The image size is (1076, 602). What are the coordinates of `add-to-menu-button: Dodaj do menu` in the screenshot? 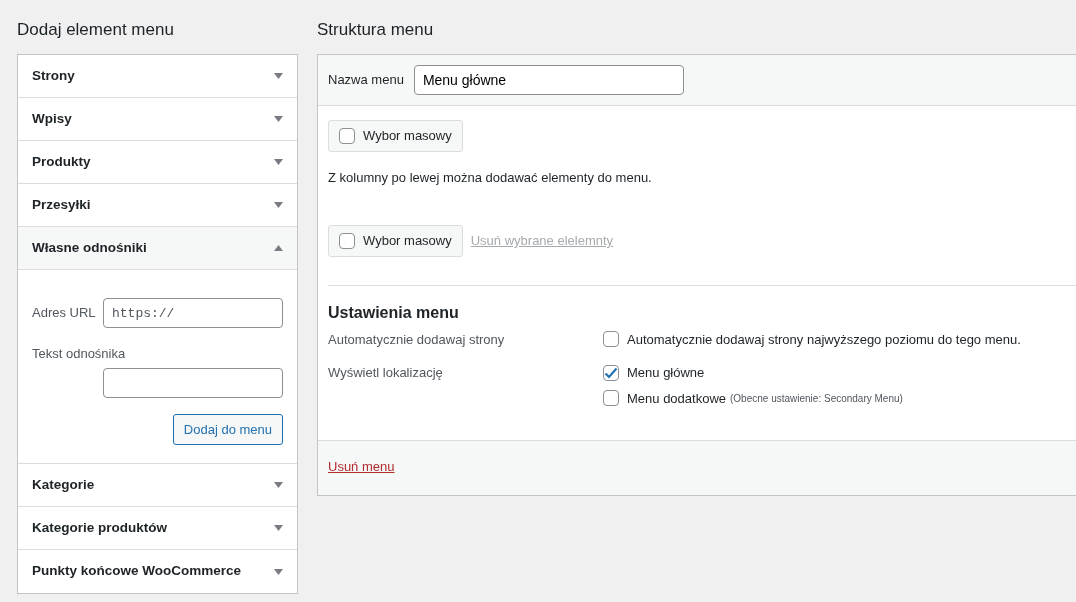 It's located at (227, 429).